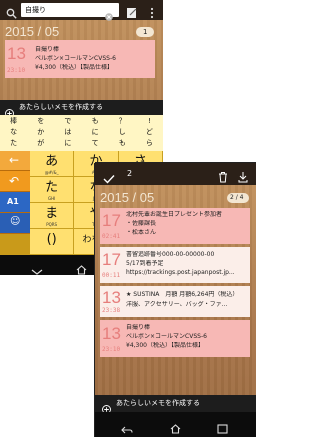 Image resolution: width=320 pixels, height=437 pixels. I want to click on memo-line-3: ・松本さん, so click(141, 232).